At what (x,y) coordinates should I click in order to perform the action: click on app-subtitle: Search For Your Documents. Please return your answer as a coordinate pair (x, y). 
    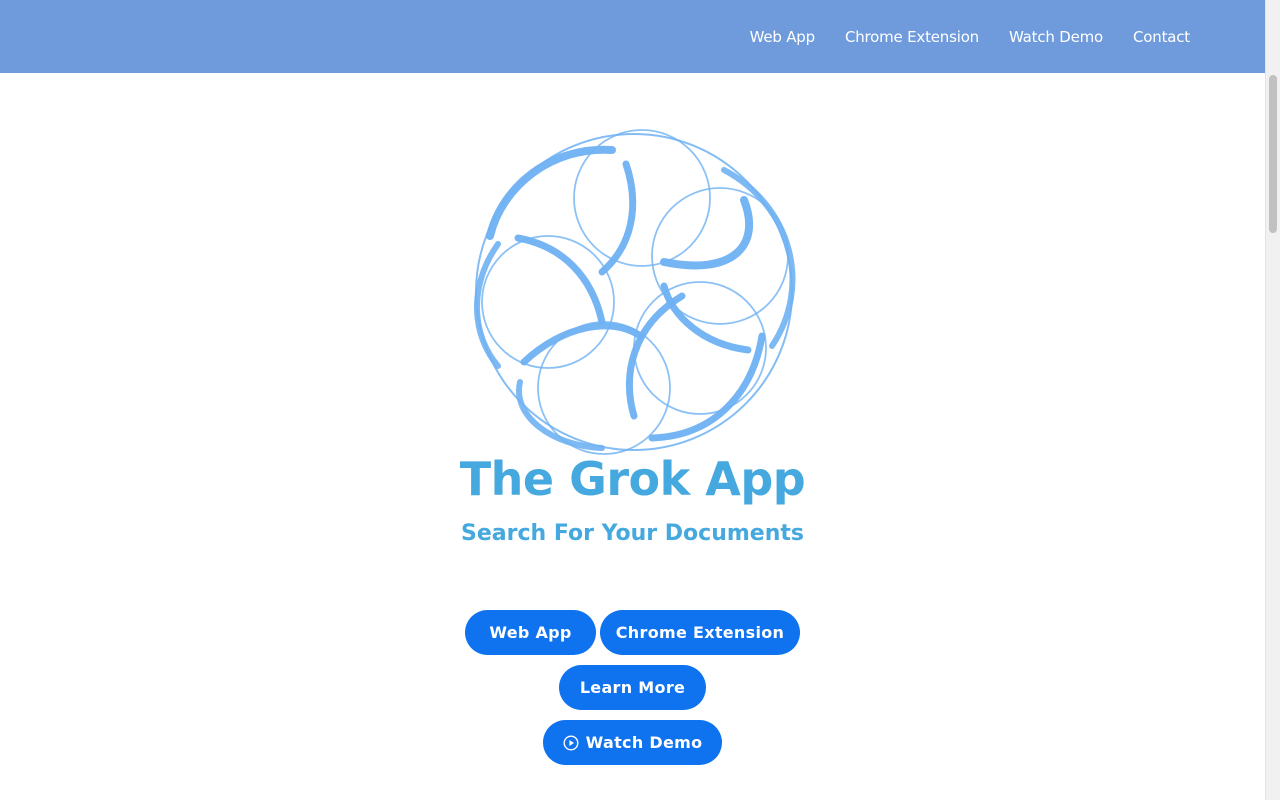
    Looking at the image, I should click on (632, 533).